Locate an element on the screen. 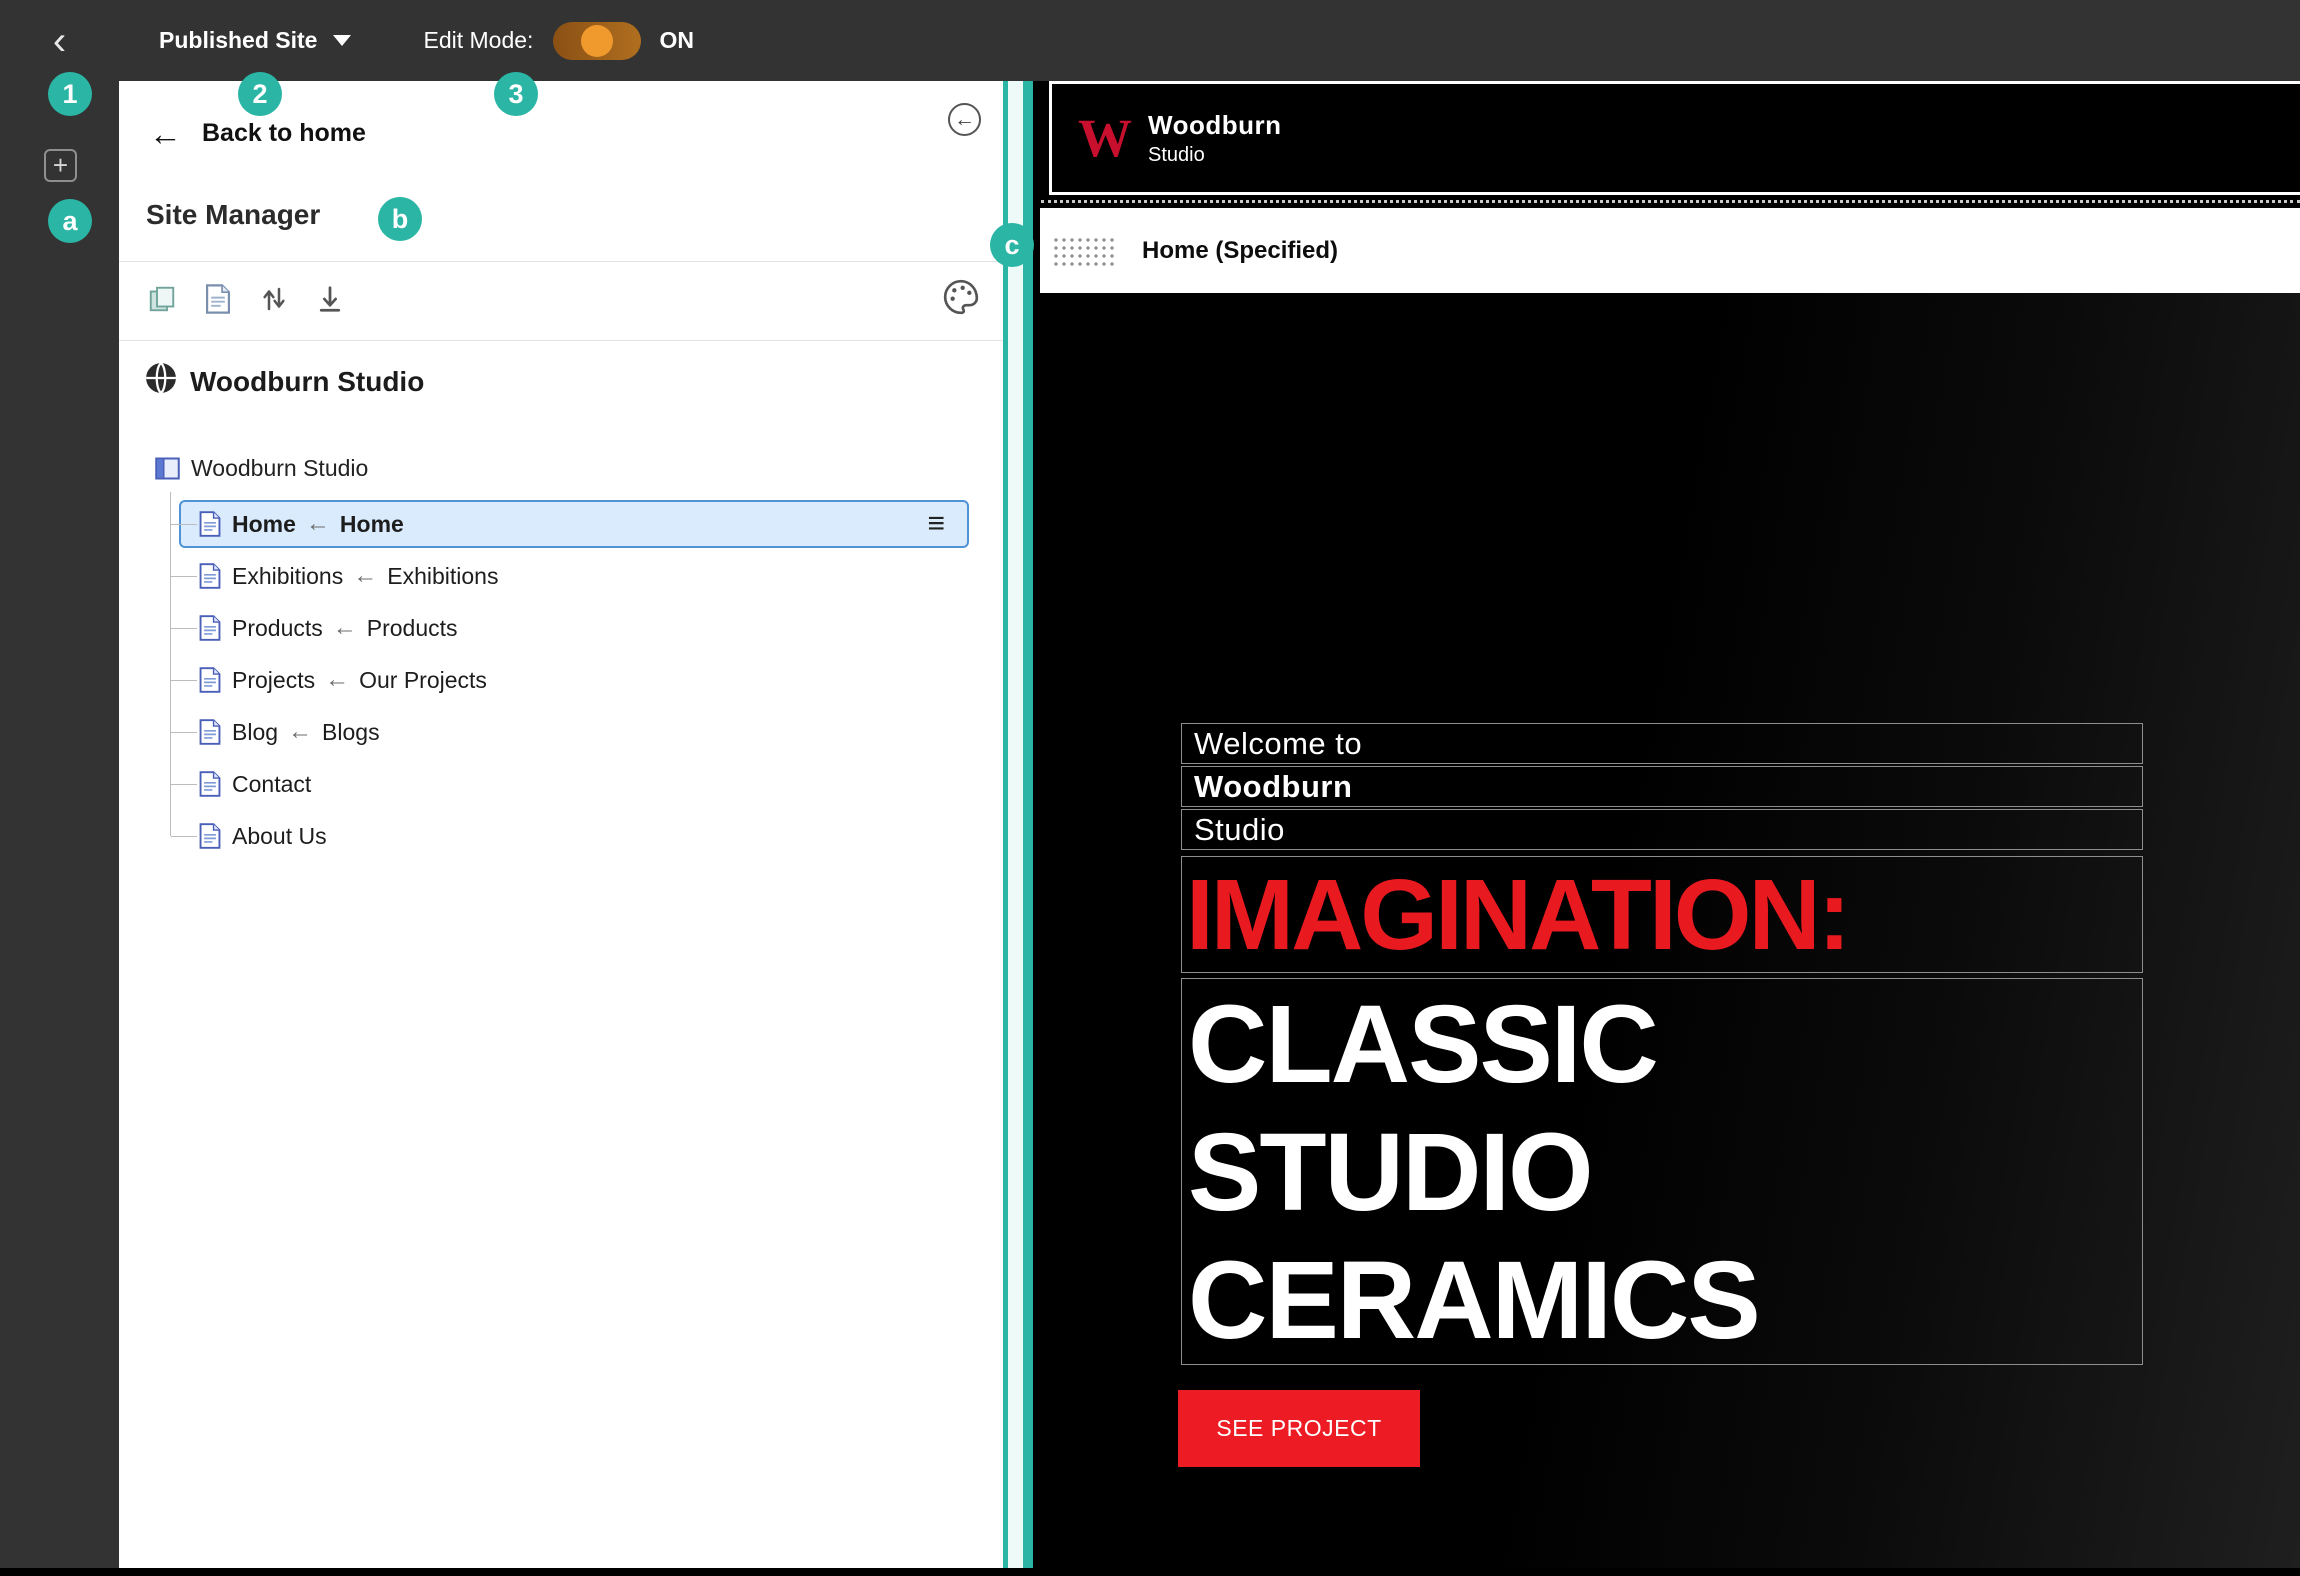  tree-item-products: Products ← Products is located at coordinates (561, 628).